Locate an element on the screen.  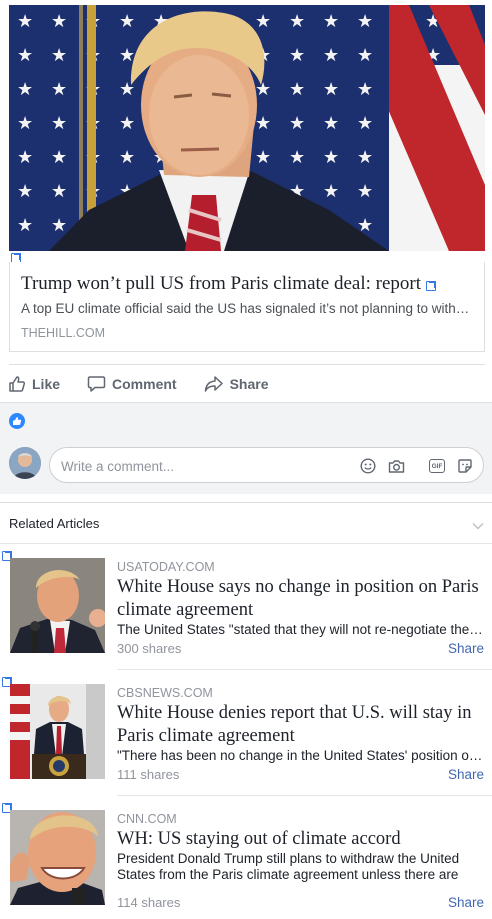
share-count: 300 shares is located at coordinates (149, 648).